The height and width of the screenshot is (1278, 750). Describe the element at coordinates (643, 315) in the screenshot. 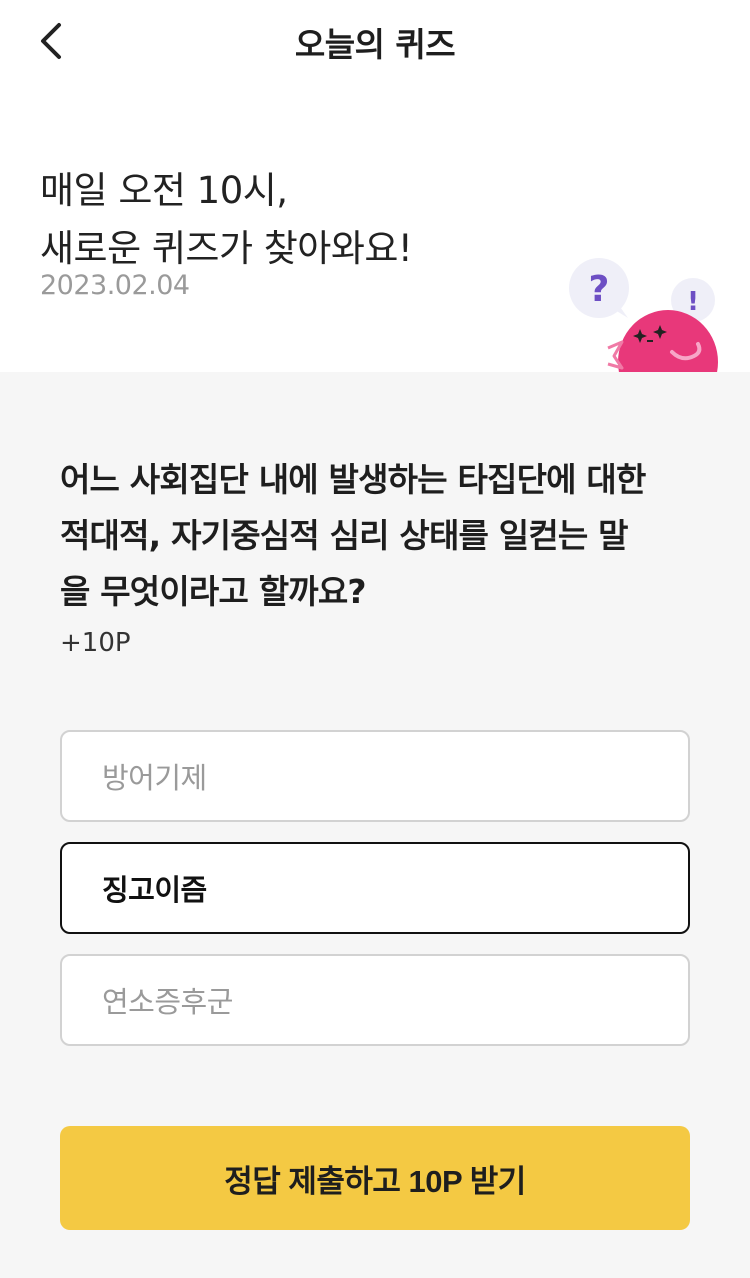

I see `quiz-mascot-illustration: ? !` at that location.